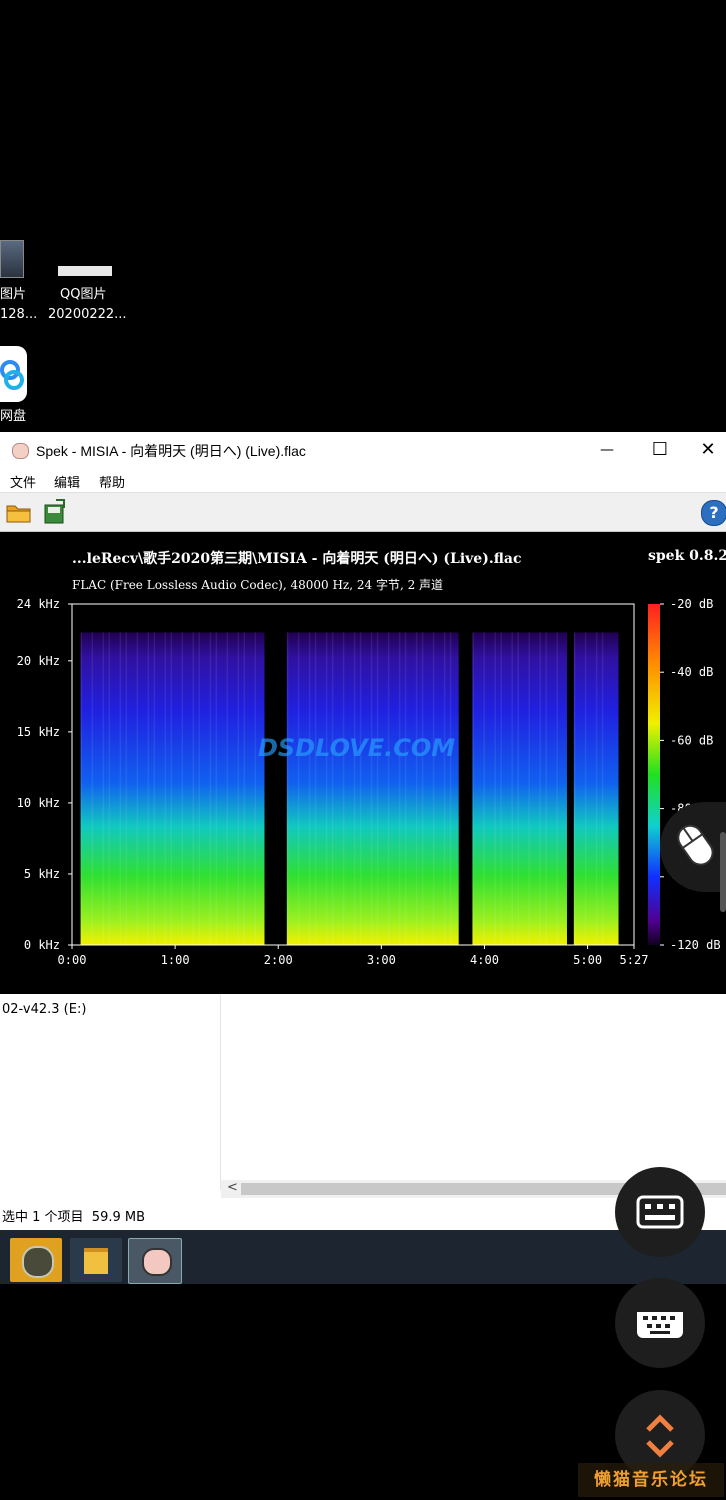 This screenshot has width=726, height=1500. What do you see at coordinates (278, 960) in the screenshot?
I see `x-tick-label: 2:00` at bounding box center [278, 960].